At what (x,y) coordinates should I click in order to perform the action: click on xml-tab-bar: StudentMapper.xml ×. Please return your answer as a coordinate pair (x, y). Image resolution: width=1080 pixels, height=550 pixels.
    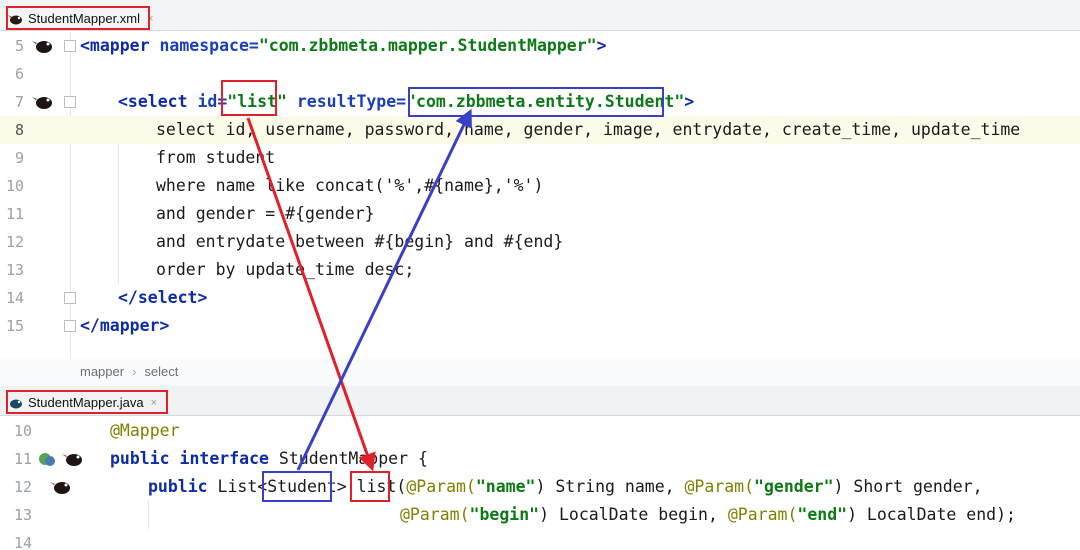
    Looking at the image, I should click on (540, 15).